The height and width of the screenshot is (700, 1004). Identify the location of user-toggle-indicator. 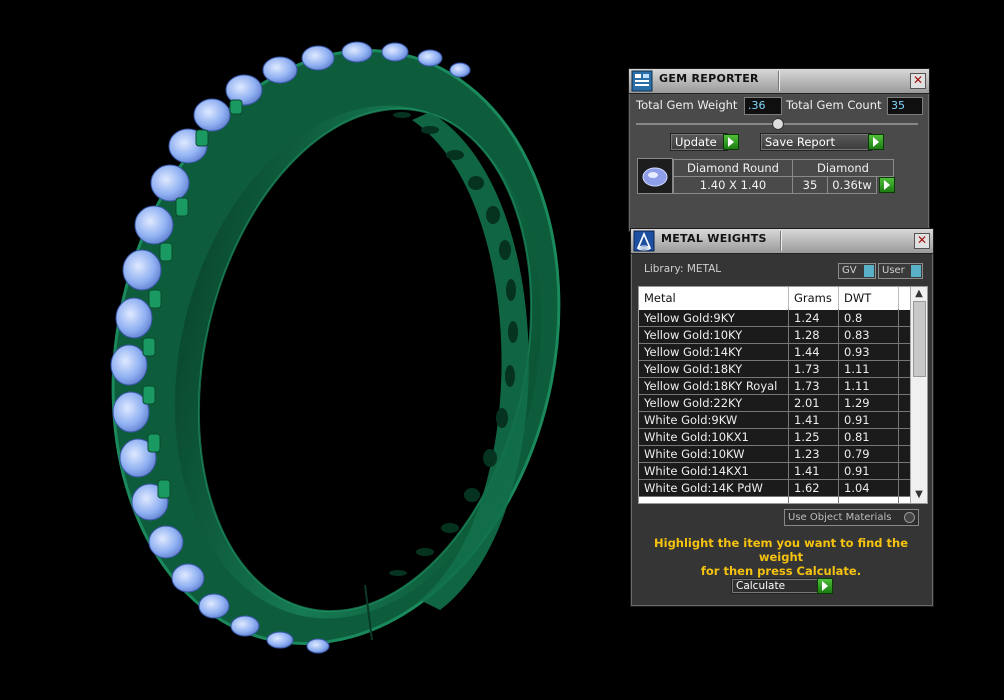
(916, 271).